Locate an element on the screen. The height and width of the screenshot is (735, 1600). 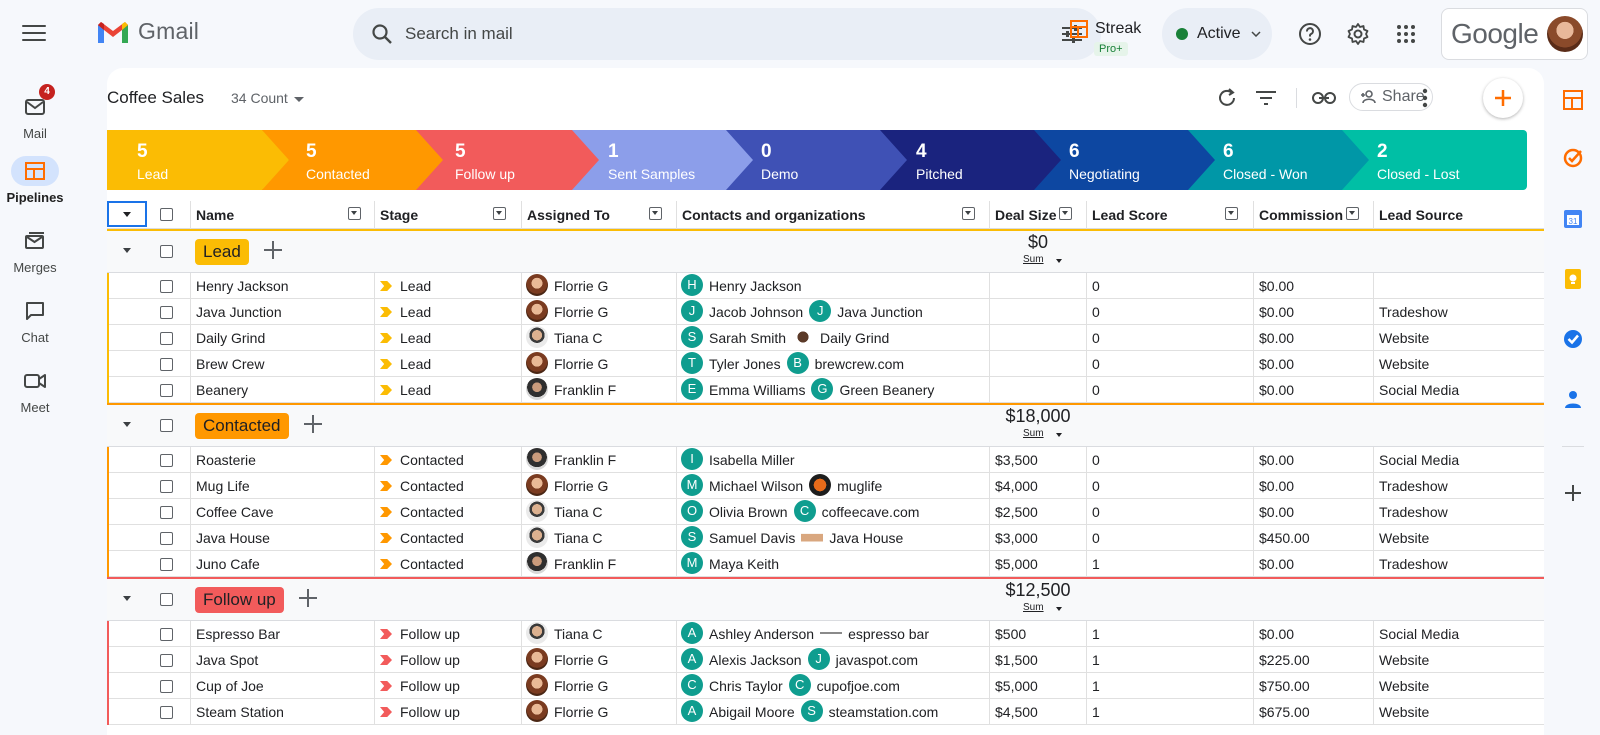
column-filter-icon is located at coordinates (1231, 213).